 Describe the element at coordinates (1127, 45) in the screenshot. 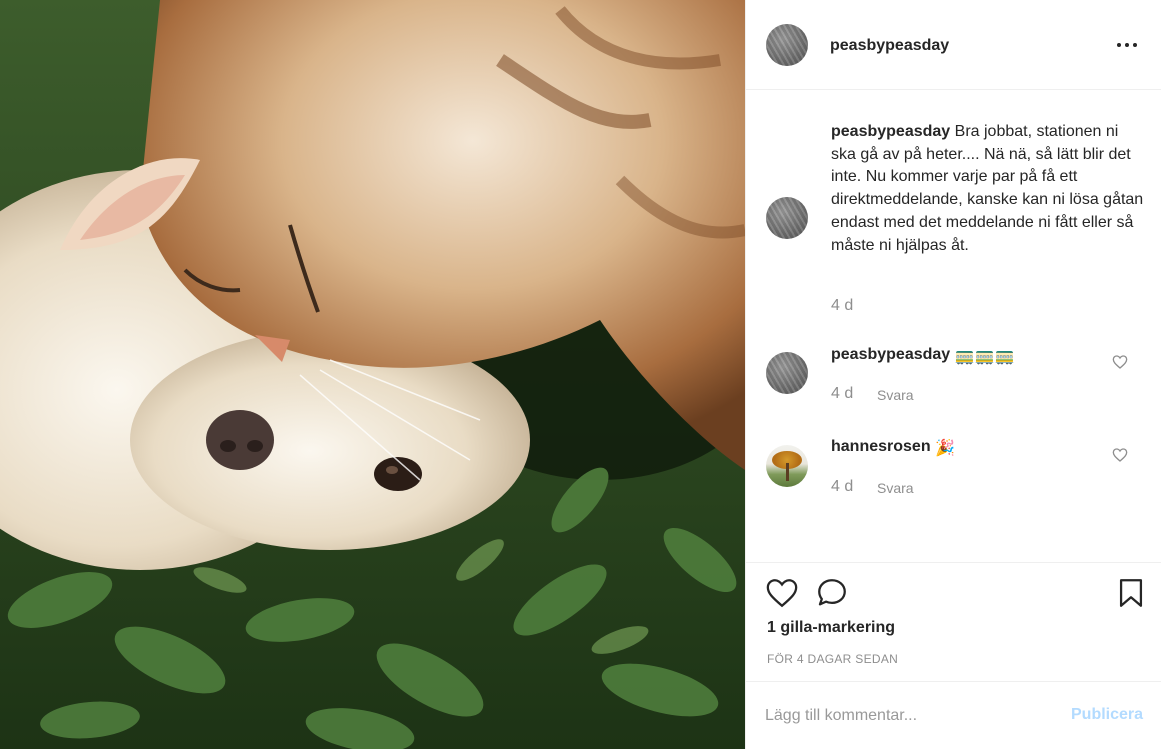

I see `more-options-icon` at that location.